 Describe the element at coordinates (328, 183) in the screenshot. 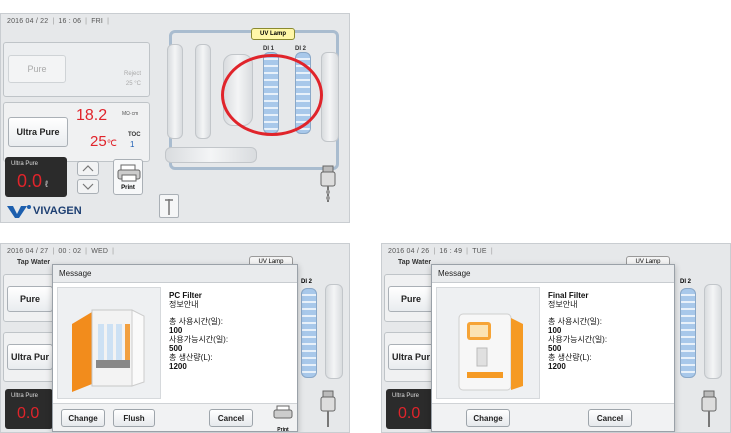

I see `dispenser-icon` at that location.